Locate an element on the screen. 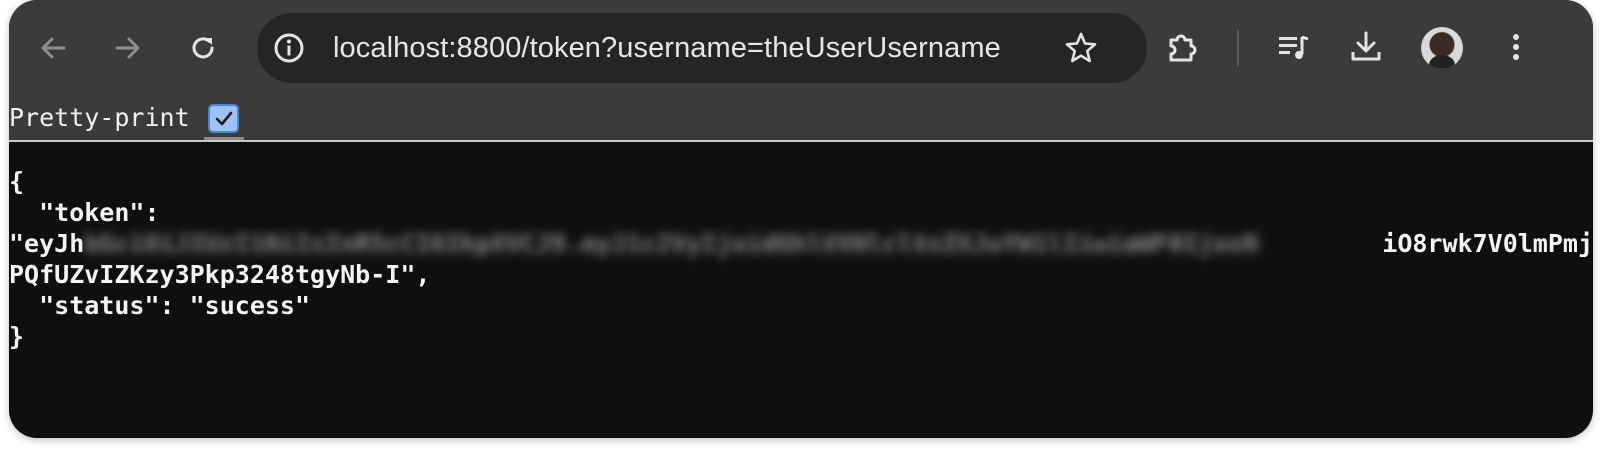 This screenshot has height=455, width=1600. download-icon is located at coordinates (1366, 46).